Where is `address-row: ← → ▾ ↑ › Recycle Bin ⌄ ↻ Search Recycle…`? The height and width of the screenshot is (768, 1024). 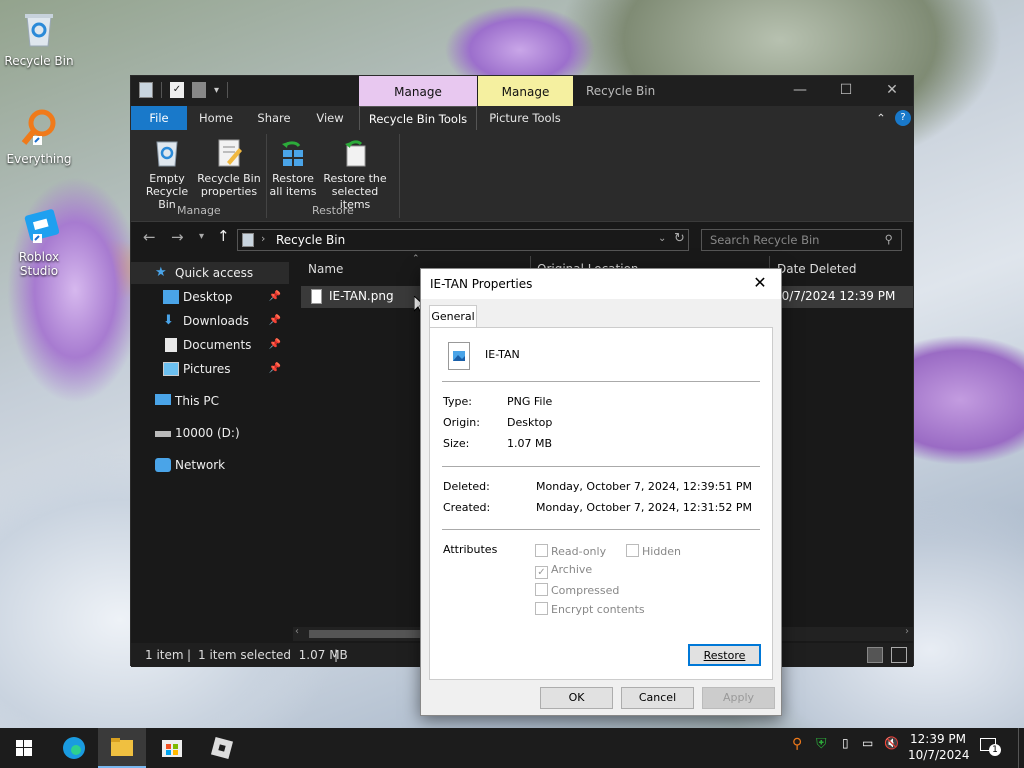
address-row: ← → ▾ ↑ › Recycle Bin ⌄ ↻ Search Recycle… is located at coordinates (522, 239).